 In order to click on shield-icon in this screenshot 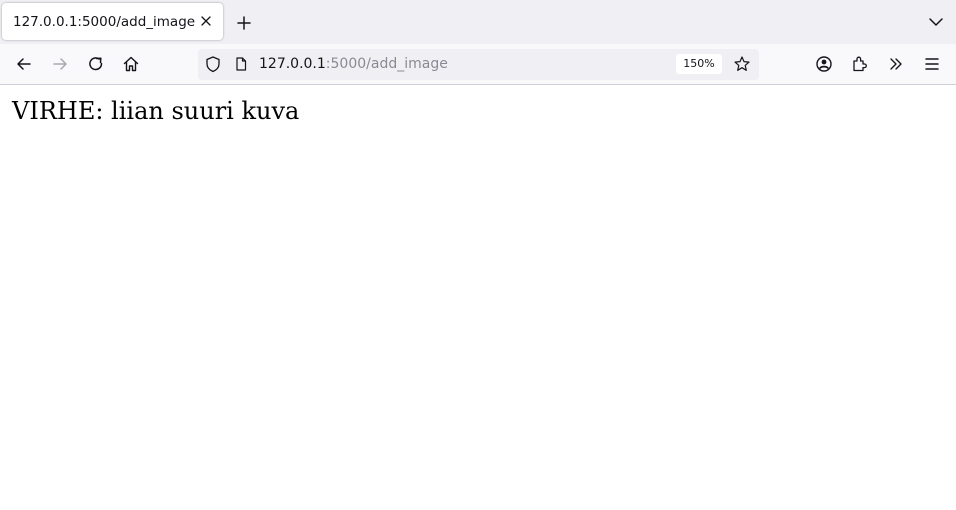, I will do `click(213, 64)`.